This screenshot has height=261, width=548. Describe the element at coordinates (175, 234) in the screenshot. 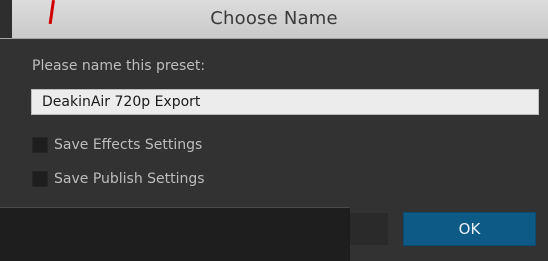

I see `overlapping-window-panel` at that location.